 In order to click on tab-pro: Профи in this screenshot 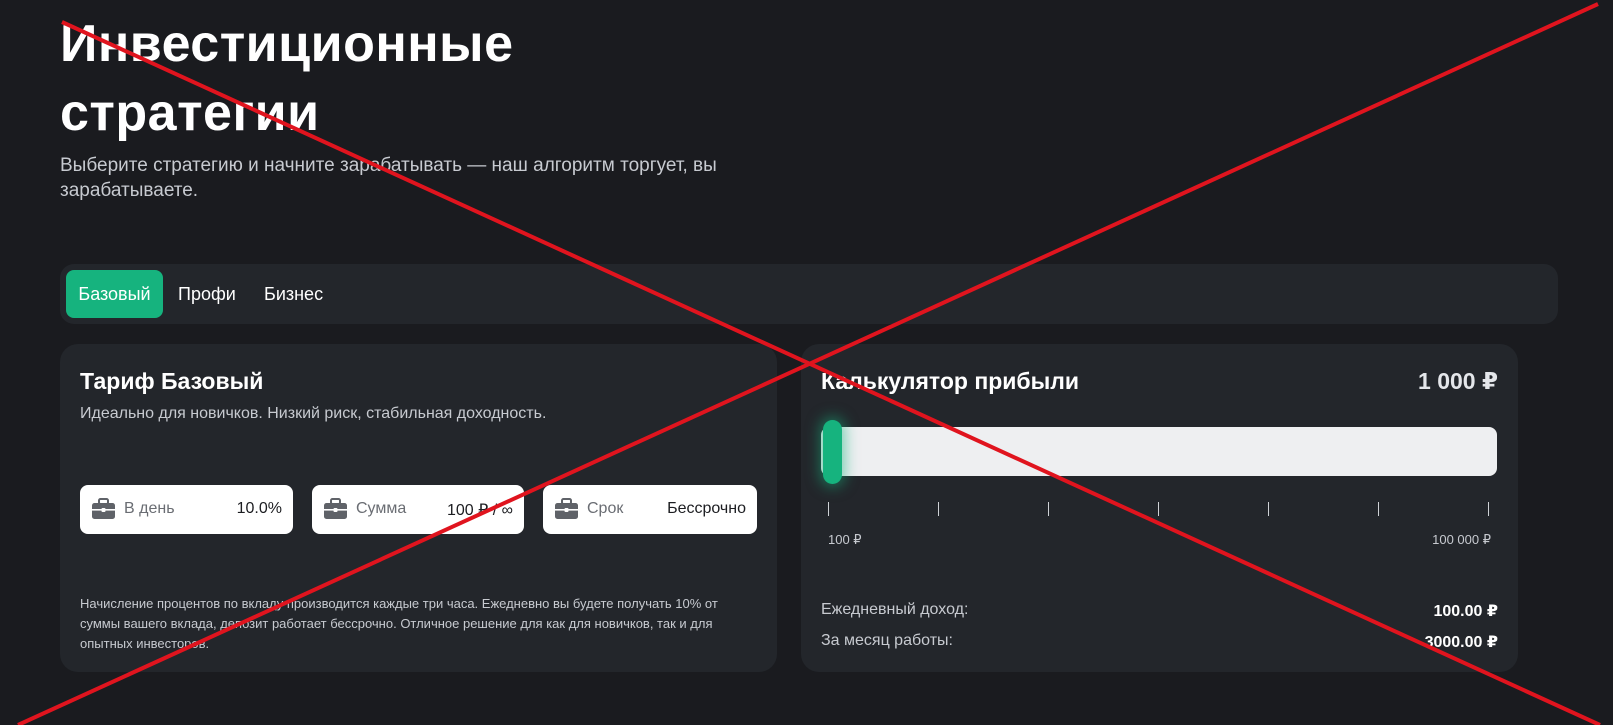, I will do `click(207, 294)`.